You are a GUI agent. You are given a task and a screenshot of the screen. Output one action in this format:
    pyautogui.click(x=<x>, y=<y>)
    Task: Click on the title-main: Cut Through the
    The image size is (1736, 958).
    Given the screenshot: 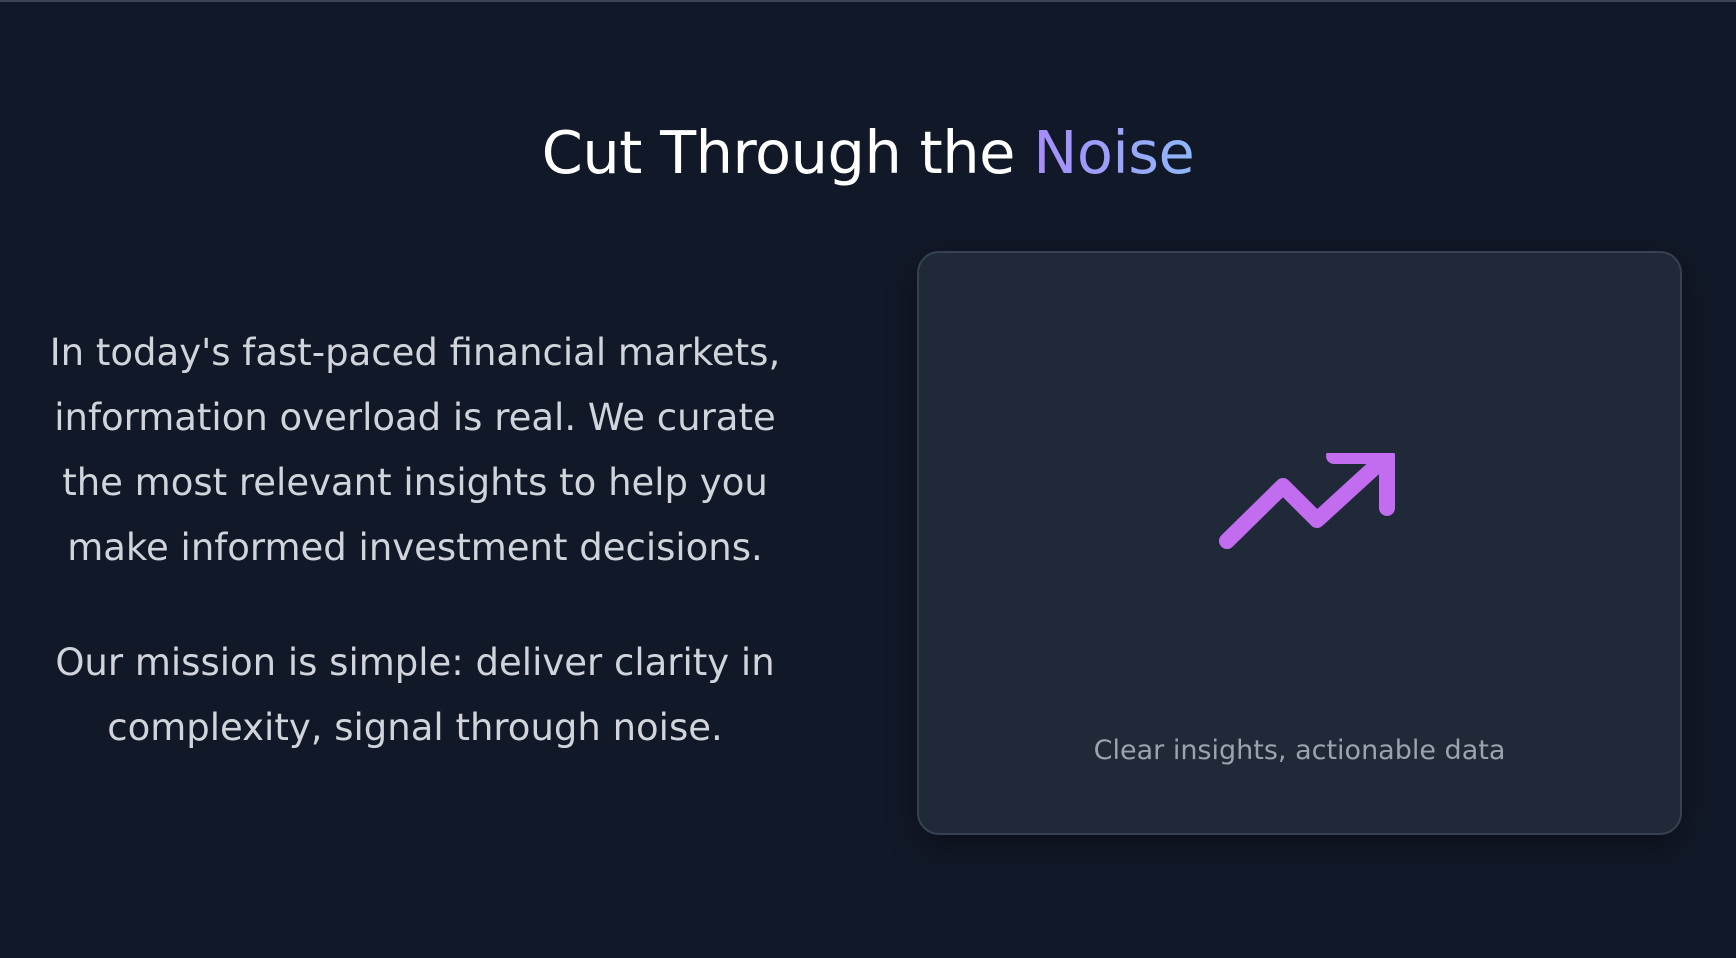 What is the action you would take?
    pyautogui.click(x=787, y=152)
    